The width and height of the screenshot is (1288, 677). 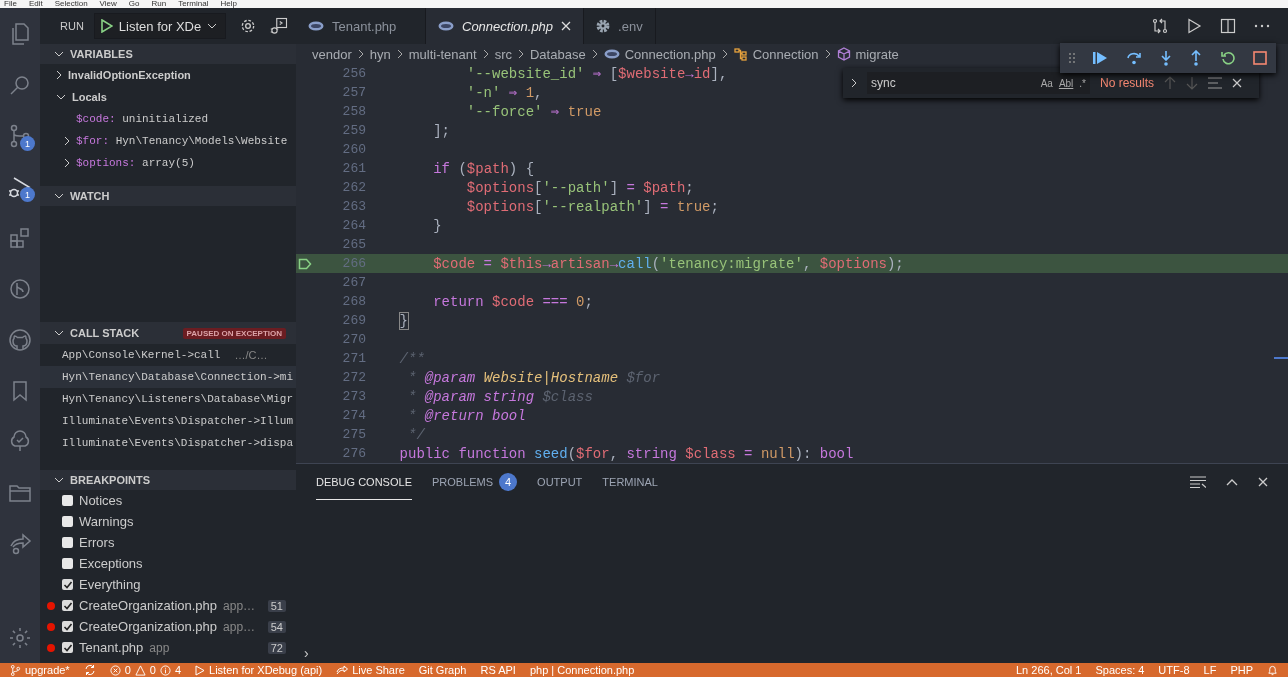 What do you see at coordinates (364, 482) in the screenshot?
I see `panel-tab: DEBUG CONSOLE` at bounding box center [364, 482].